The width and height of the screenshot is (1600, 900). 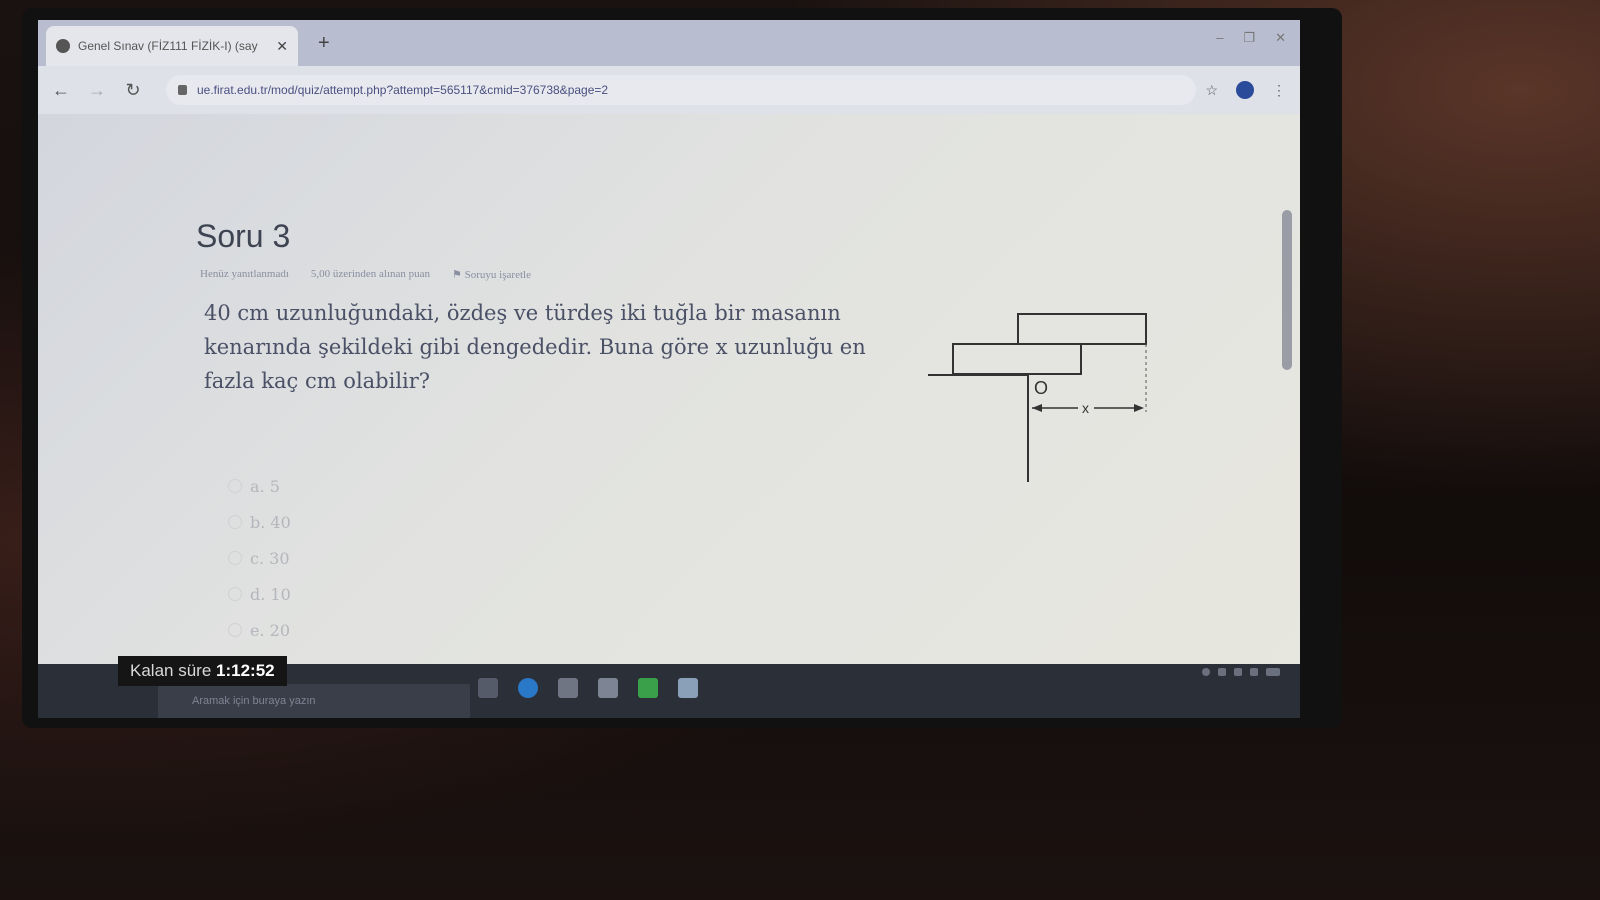 What do you see at coordinates (270, 630) in the screenshot?
I see `answer-label: e. 20` at bounding box center [270, 630].